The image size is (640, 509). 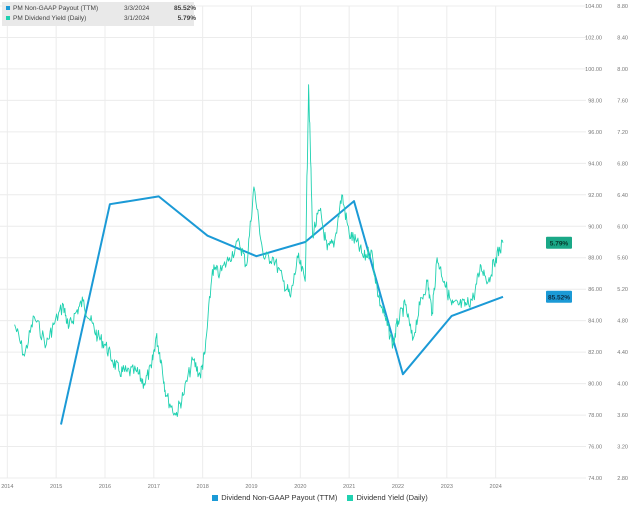 I want to click on x-tick-label: 2019, so click(x=251, y=487).